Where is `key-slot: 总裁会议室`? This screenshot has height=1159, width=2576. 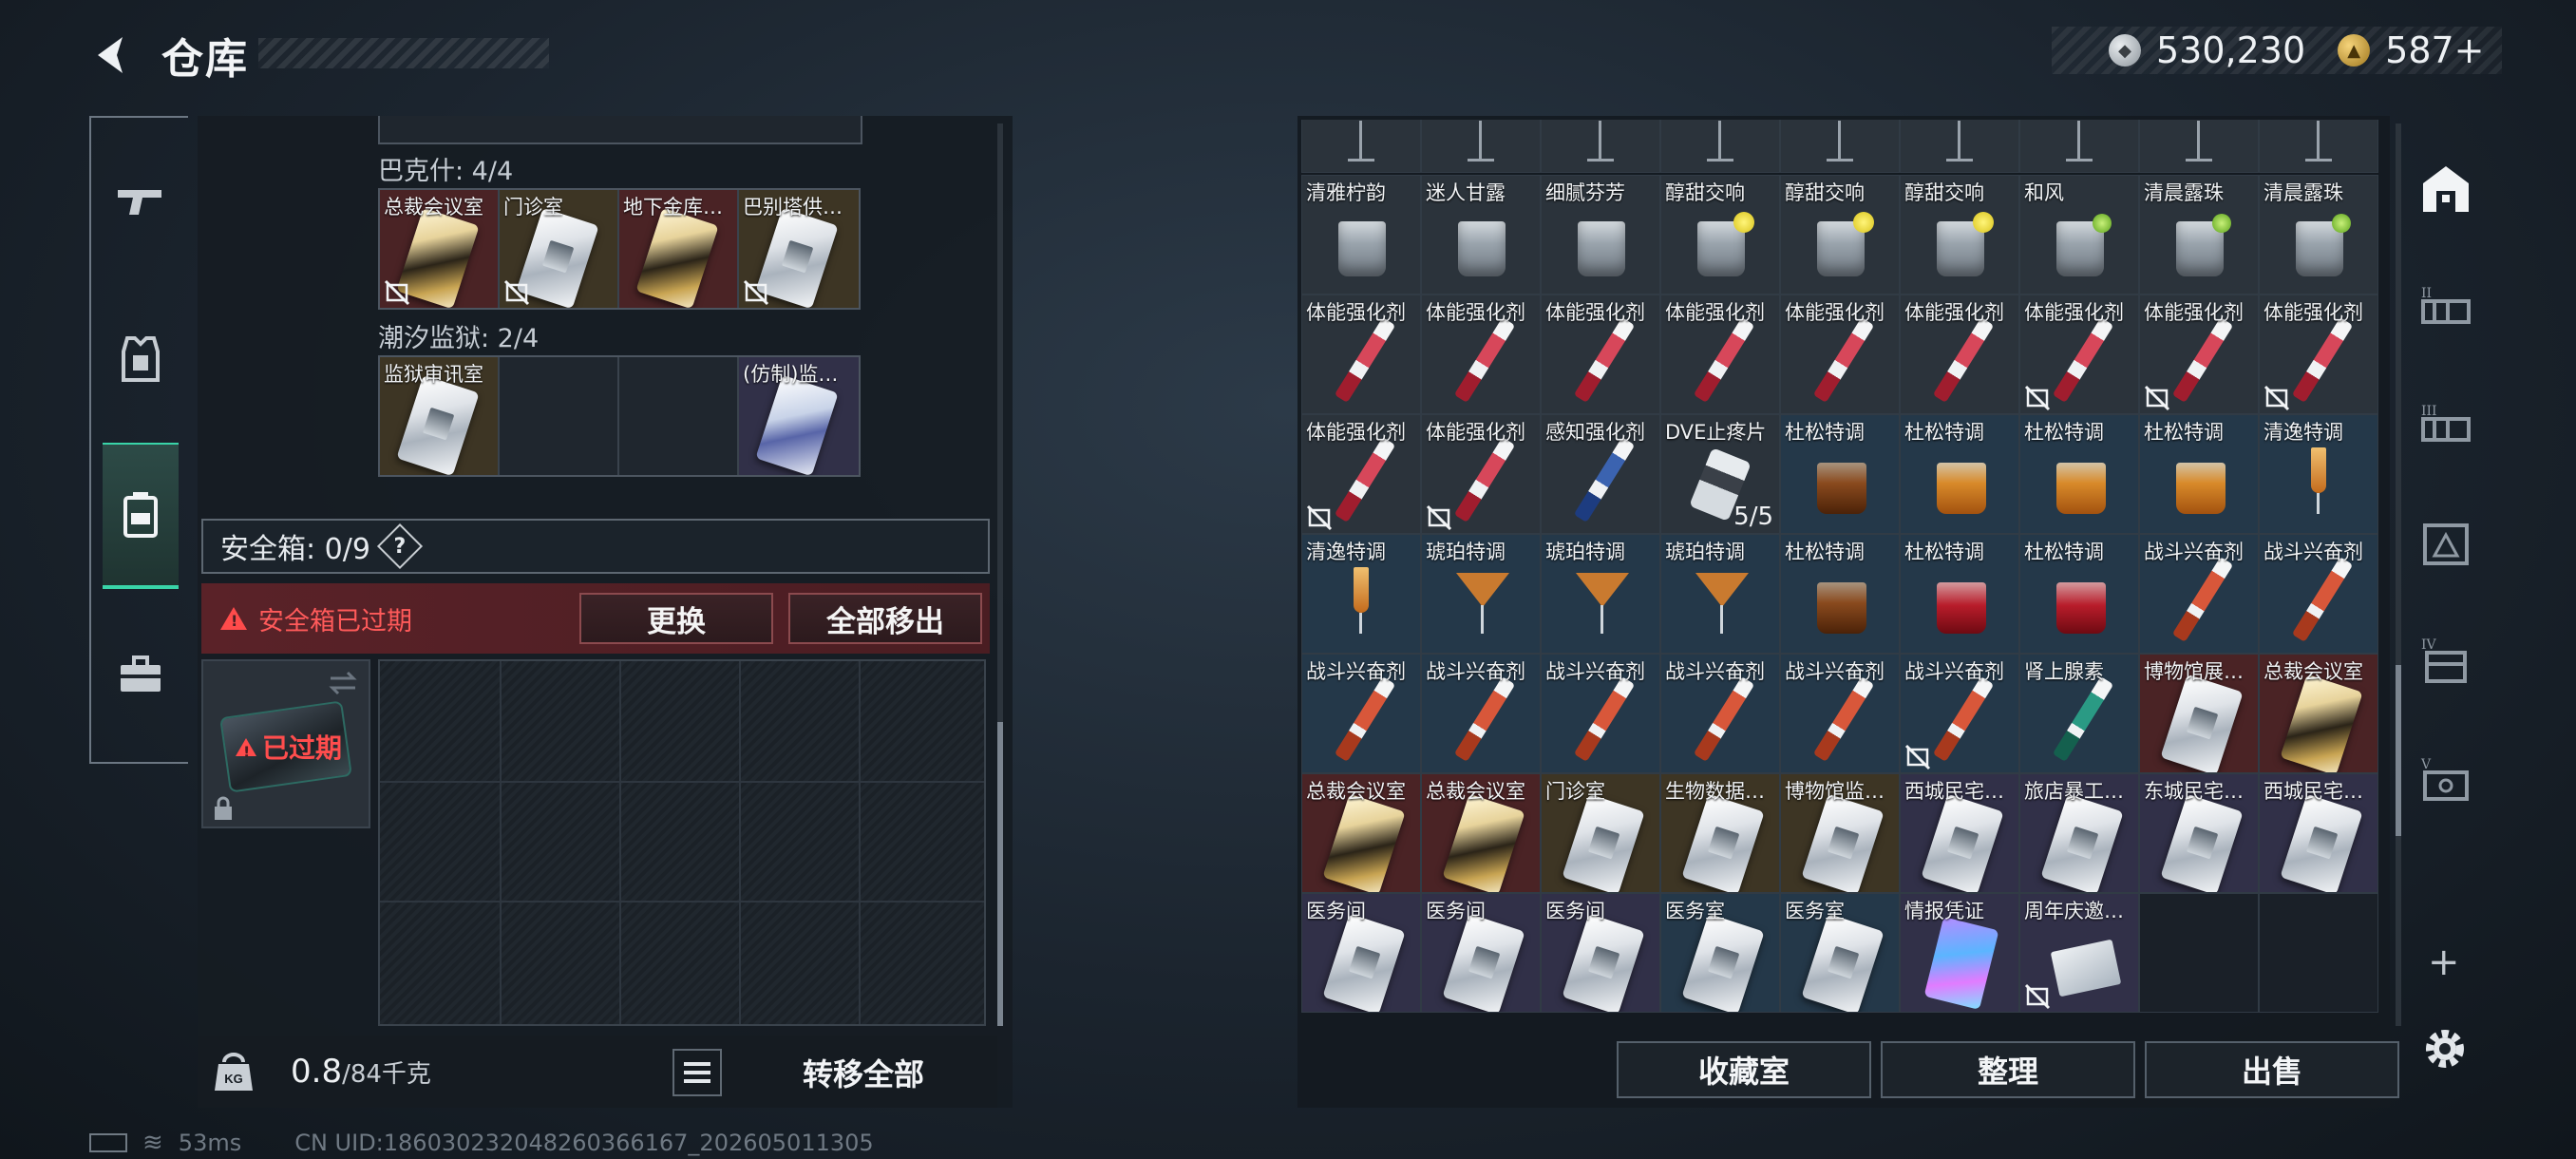 key-slot: 总裁会议室 is located at coordinates (440, 249).